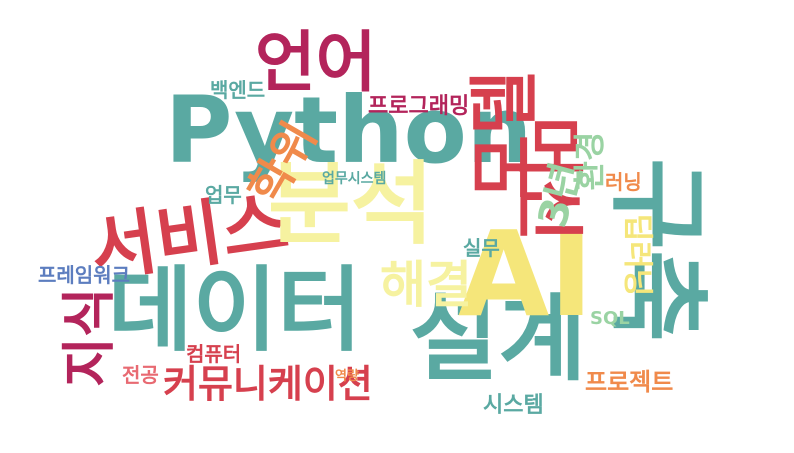 This screenshot has width=794, height=453. What do you see at coordinates (214, 354) in the screenshot?
I see `word-computer: 컴퓨터` at bounding box center [214, 354].